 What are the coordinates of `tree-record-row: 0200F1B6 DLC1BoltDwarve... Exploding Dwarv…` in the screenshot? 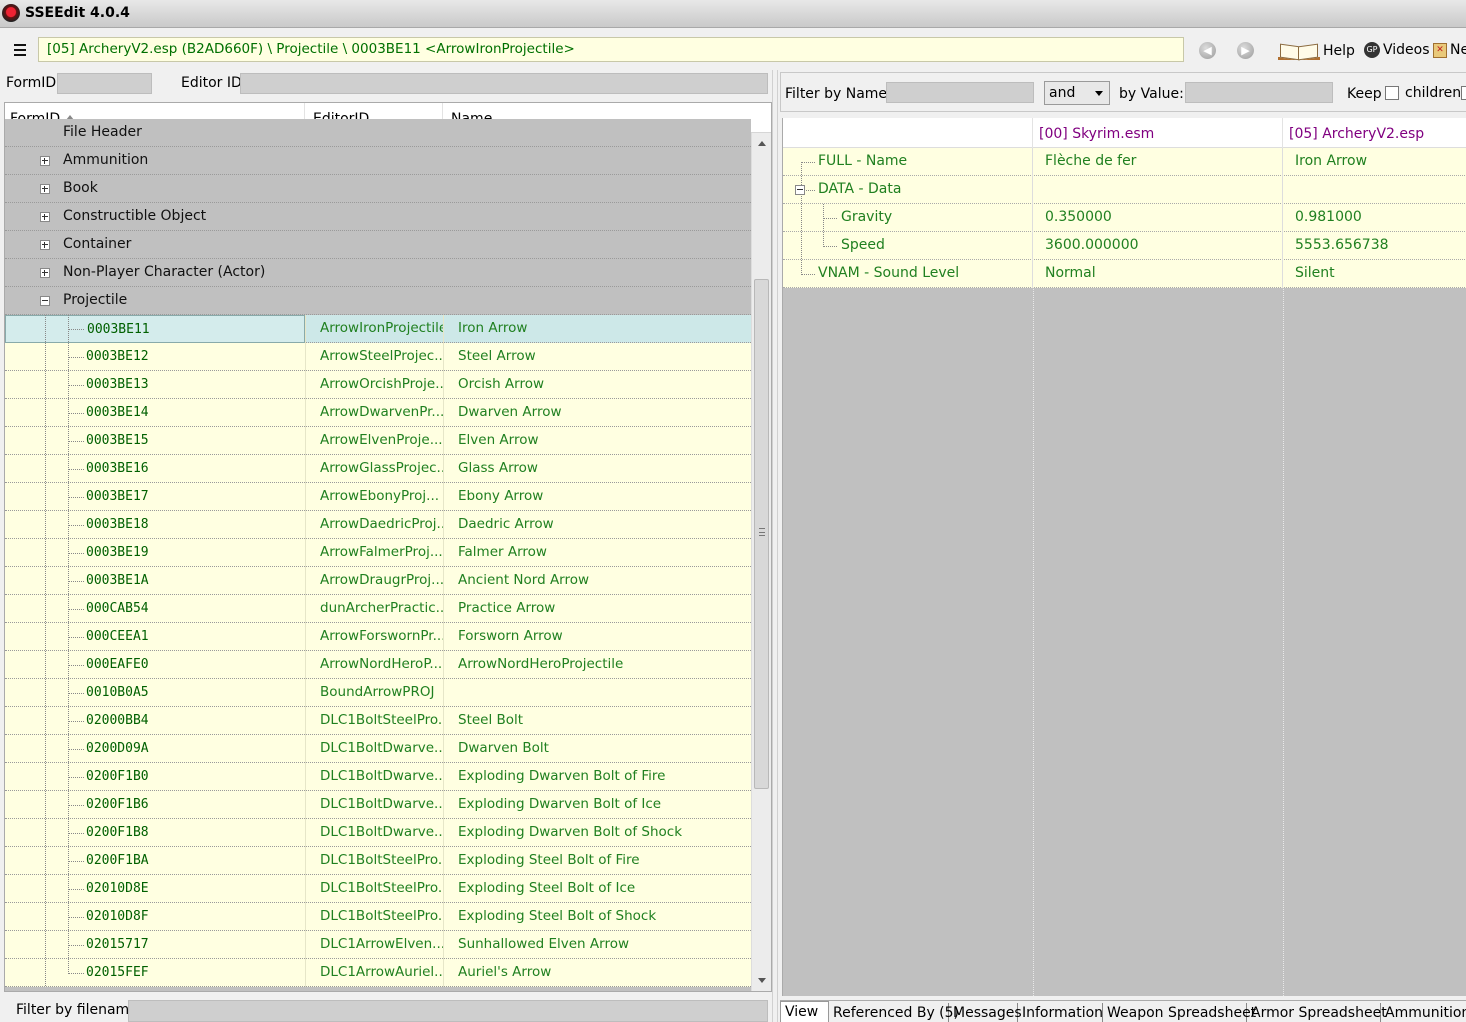 It's located at (378, 805).